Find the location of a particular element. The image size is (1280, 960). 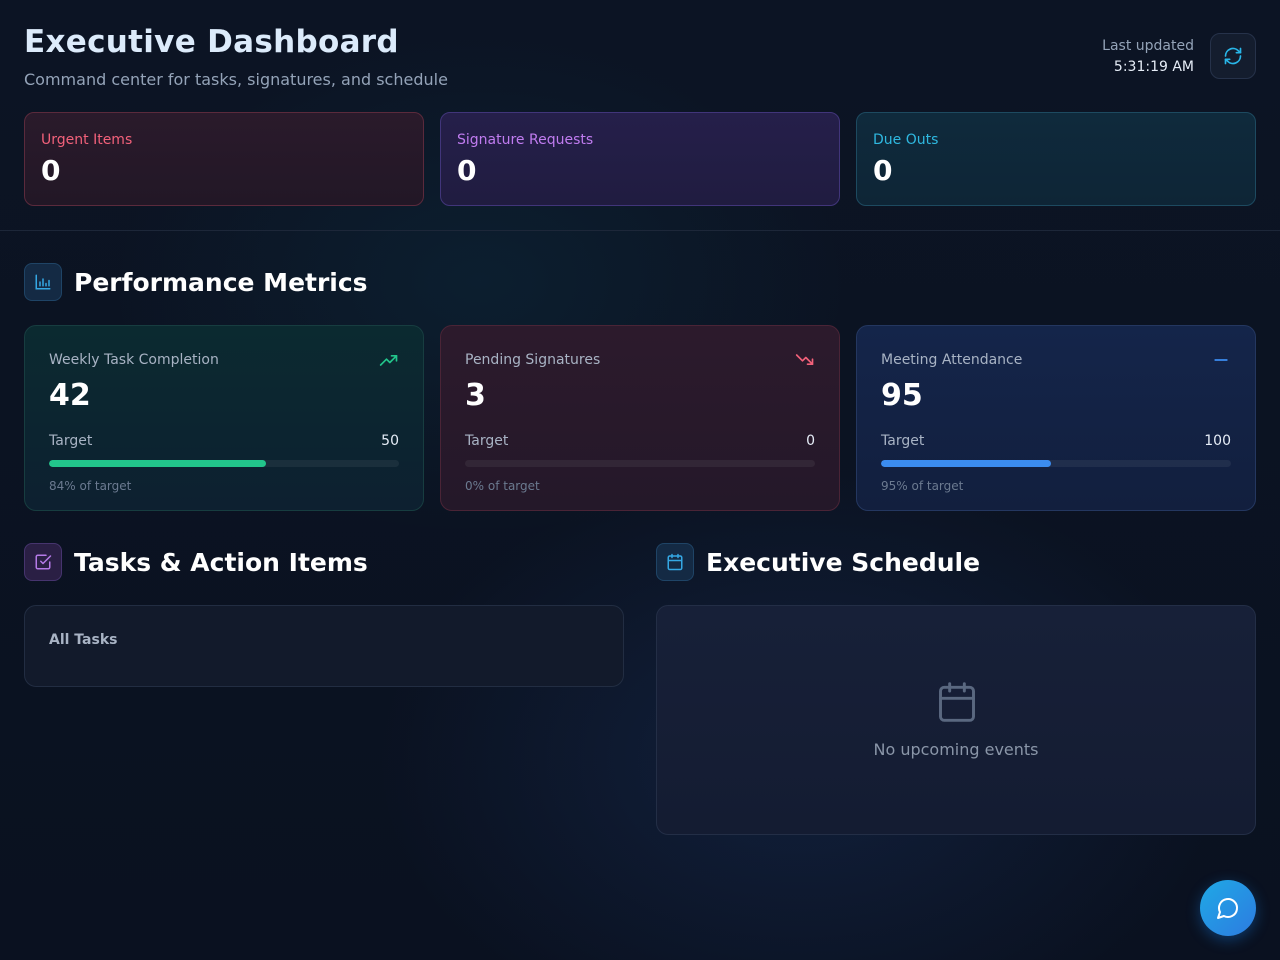

tasks-section-header: Tasks & Action Items is located at coordinates (196, 562).